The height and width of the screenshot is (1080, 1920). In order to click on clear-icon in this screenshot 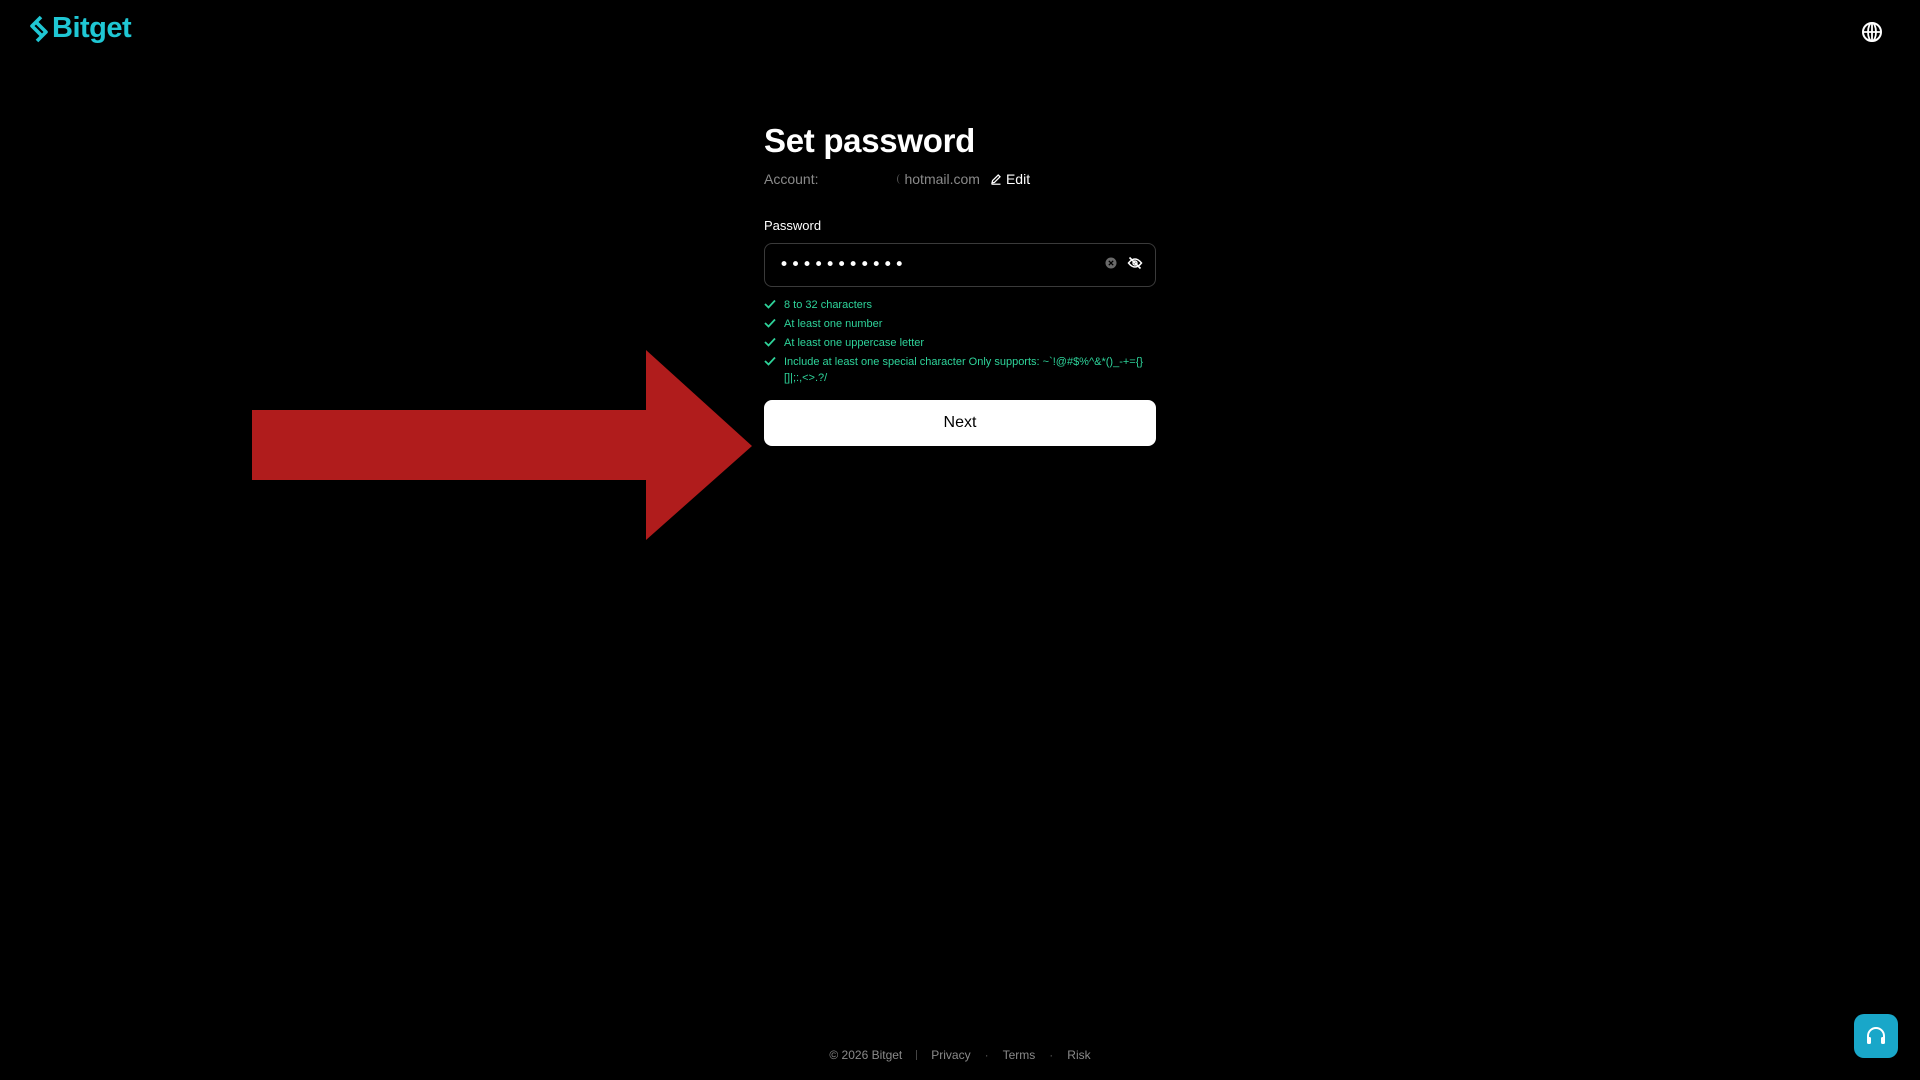, I will do `click(1111, 265)`.